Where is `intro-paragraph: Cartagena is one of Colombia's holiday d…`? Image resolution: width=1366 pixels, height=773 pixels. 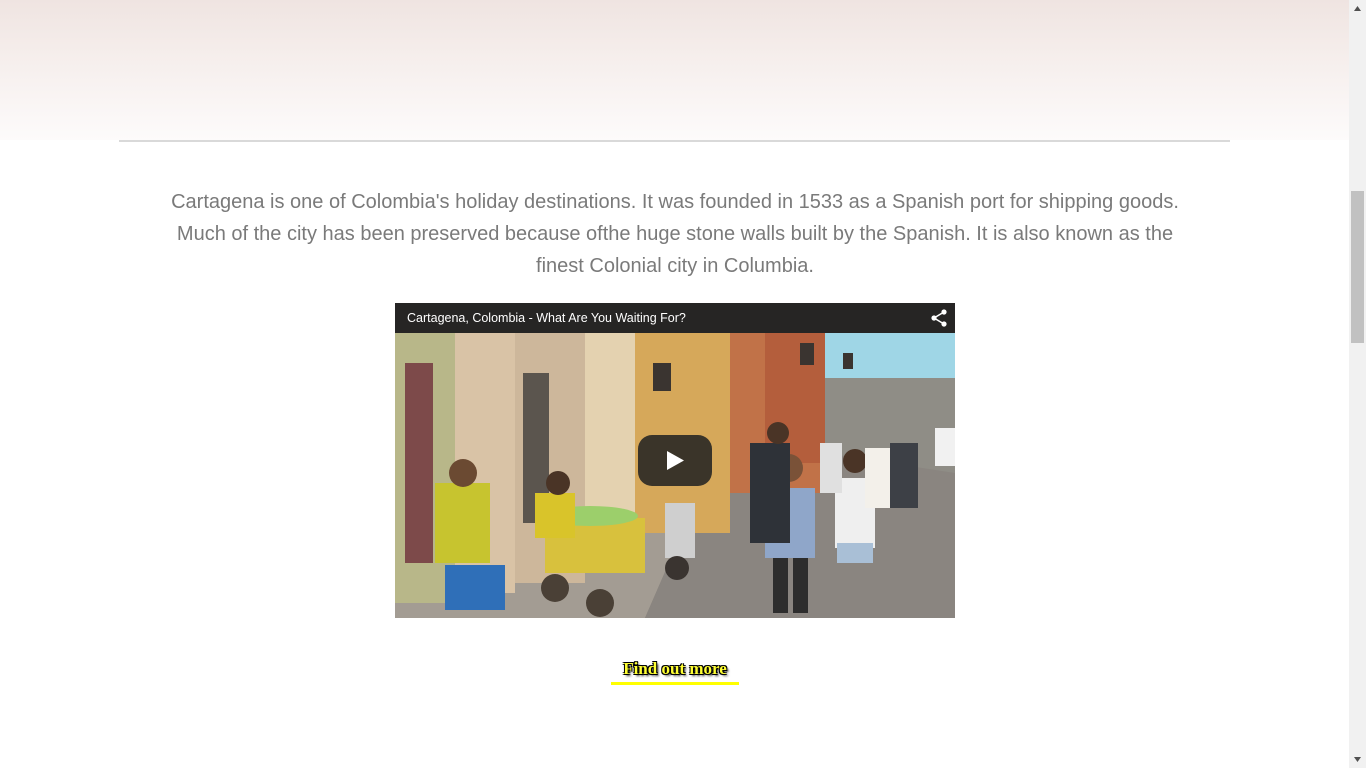
intro-paragraph: Cartagena is one of Colombia's holiday d… is located at coordinates (675, 234).